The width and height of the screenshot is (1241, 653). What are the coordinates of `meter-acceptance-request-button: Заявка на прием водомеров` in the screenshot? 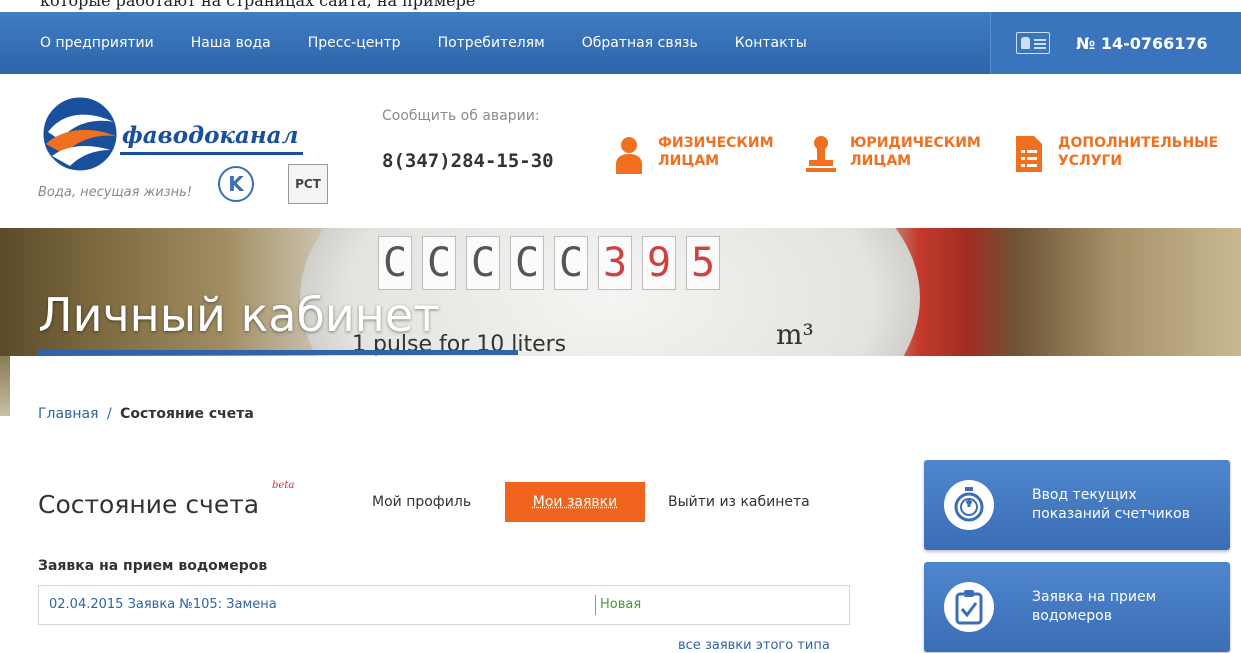 It's located at (1077, 607).